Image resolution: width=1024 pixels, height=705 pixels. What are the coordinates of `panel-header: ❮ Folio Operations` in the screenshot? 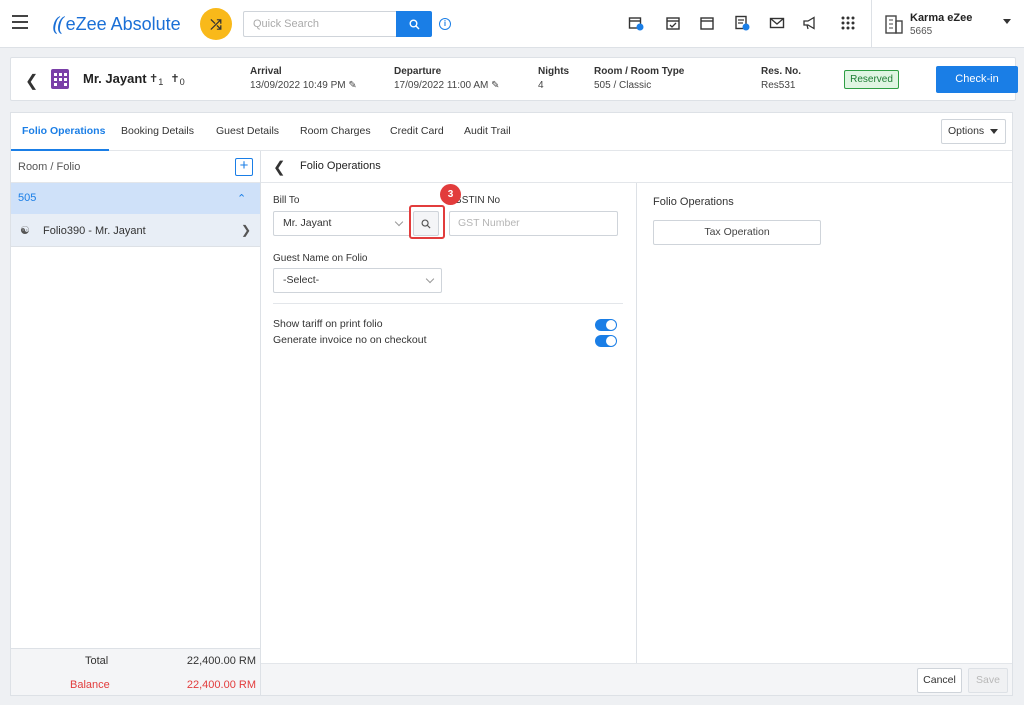 It's located at (636, 167).